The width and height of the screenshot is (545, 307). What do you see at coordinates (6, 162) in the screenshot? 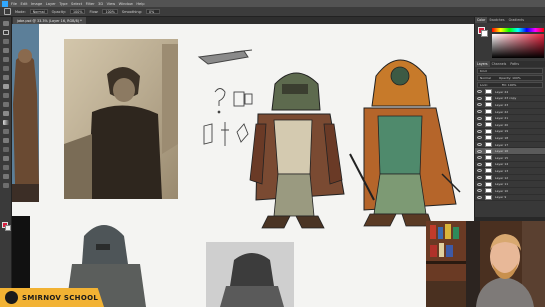
I see `tools-panel` at bounding box center [6, 162].